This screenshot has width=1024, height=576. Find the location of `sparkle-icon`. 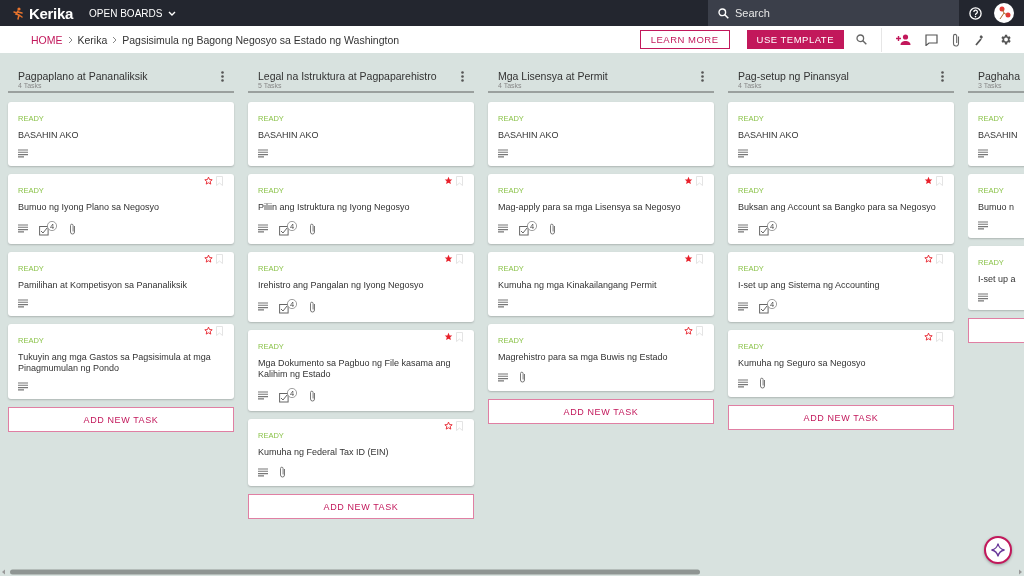

sparkle-icon is located at coordinates (998, 550).